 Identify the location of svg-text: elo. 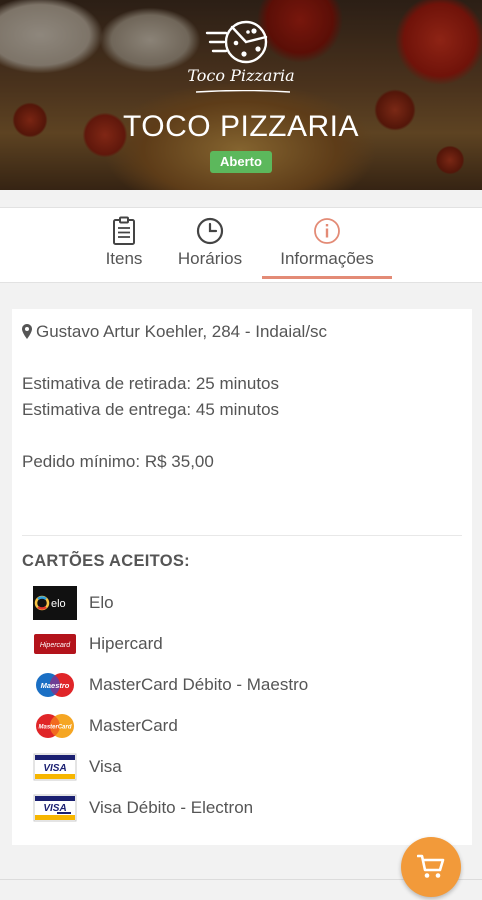
(58, 604).